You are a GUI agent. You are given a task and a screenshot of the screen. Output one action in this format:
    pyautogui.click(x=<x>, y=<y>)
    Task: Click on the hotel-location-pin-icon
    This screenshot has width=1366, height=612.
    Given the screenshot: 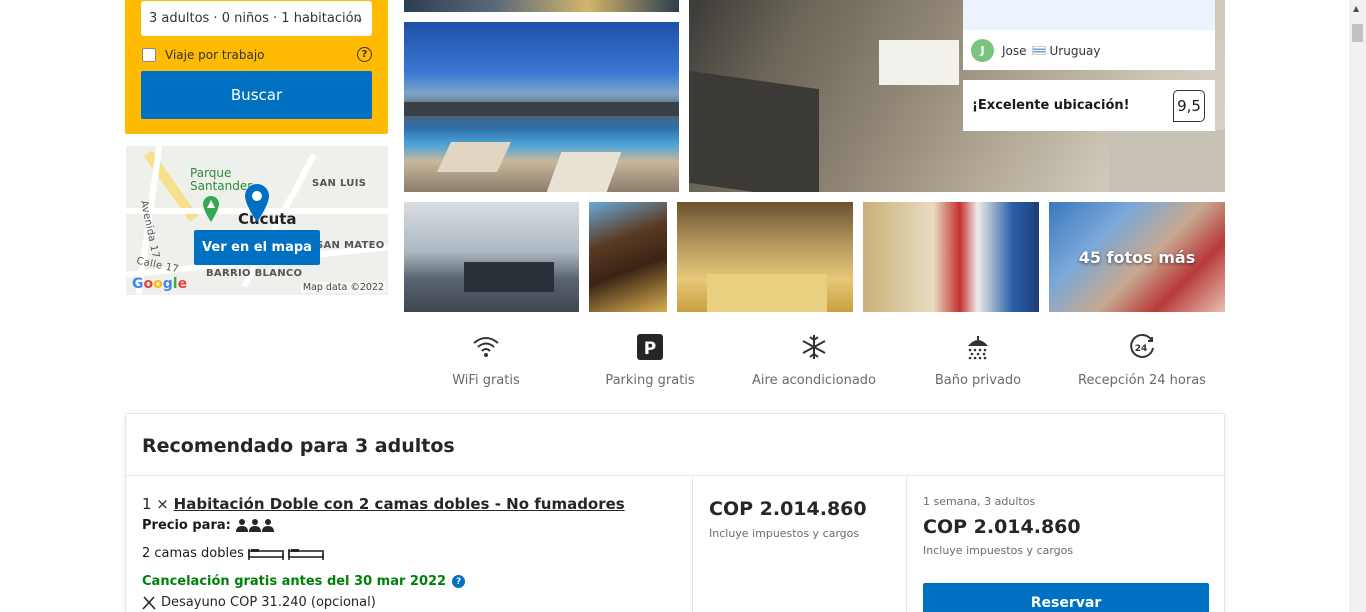 What is the action you would take?
    pyautogui.click(x=257, y=203)
    